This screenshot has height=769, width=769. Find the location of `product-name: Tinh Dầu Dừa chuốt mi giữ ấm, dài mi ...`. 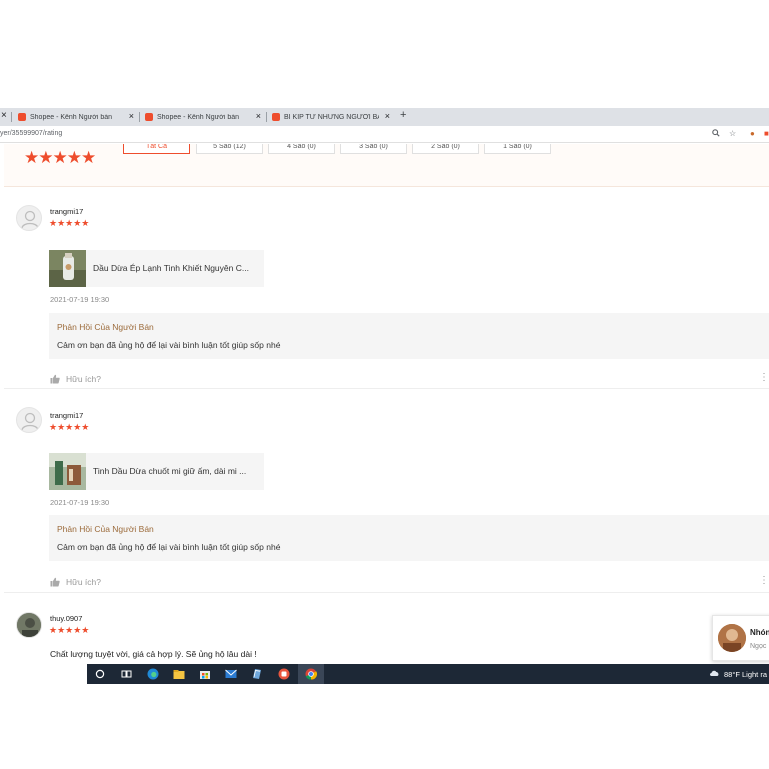

product-name: Tinh Dầu Dừa chuốt mi giữ ấm, dài mi ... is located at coordinates (177, 471).